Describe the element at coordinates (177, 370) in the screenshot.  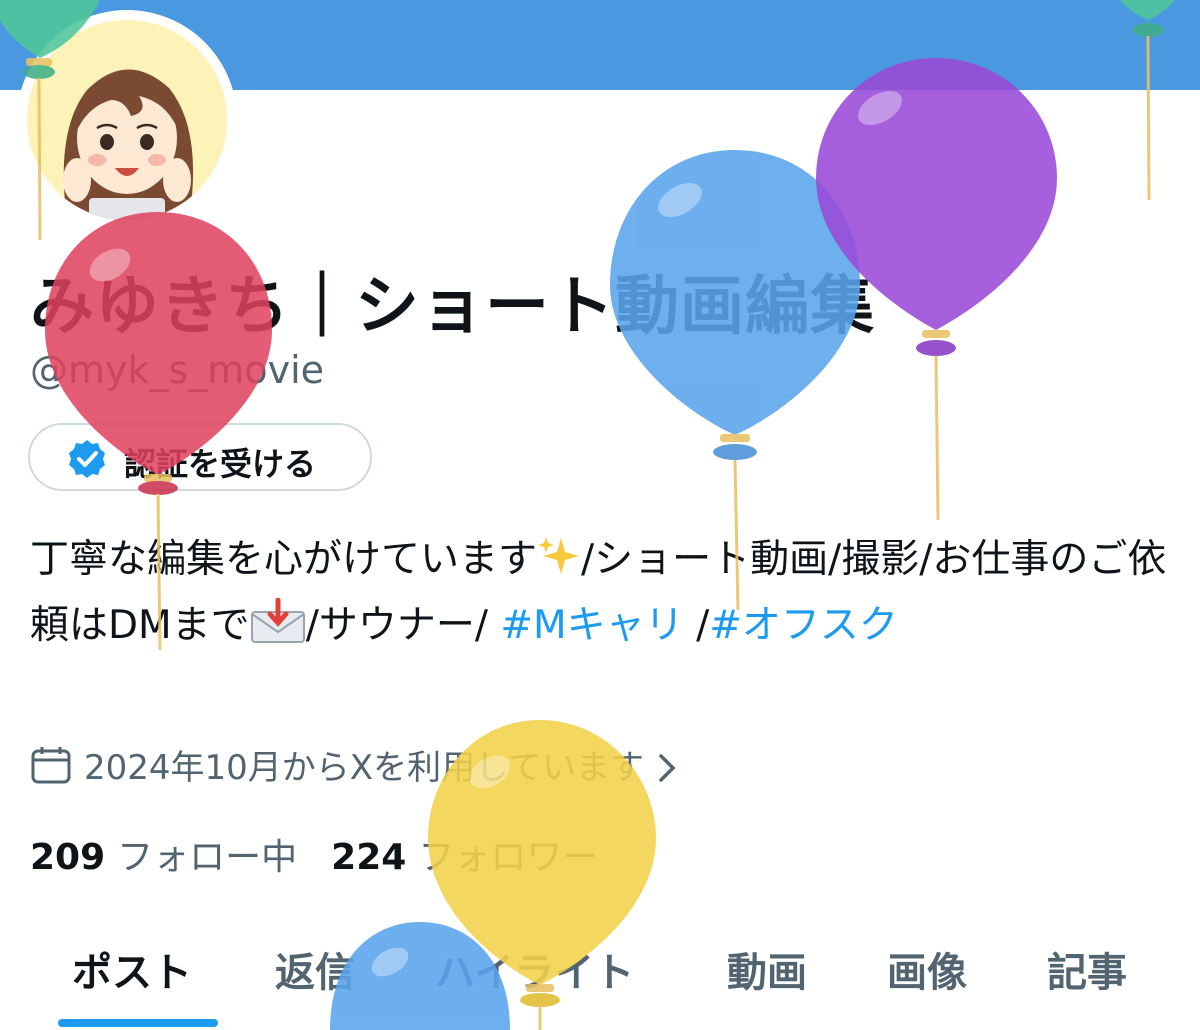
I see `user-handle: @myk_s_movie` at that location.